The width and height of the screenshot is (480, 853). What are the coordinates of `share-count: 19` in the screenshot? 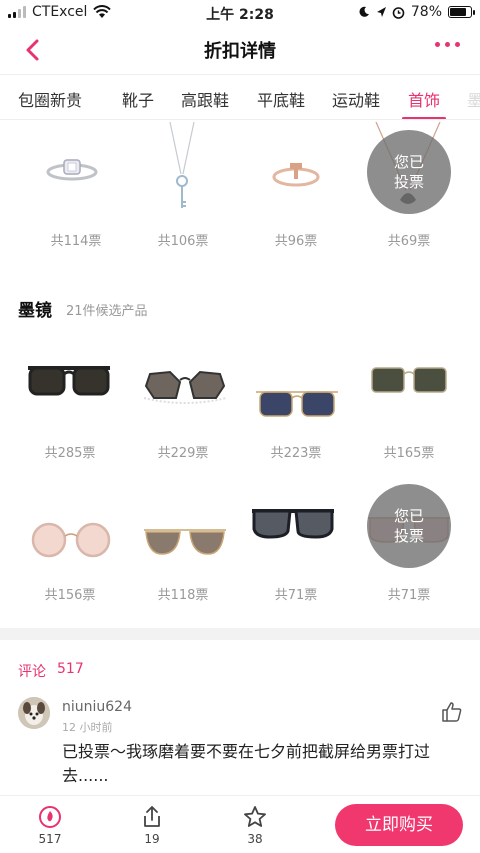 It's located at (152, 839).